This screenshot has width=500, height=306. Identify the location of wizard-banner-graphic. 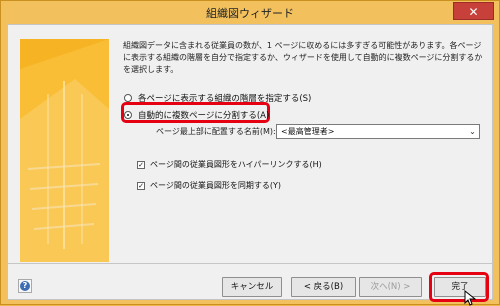
(64, 150).